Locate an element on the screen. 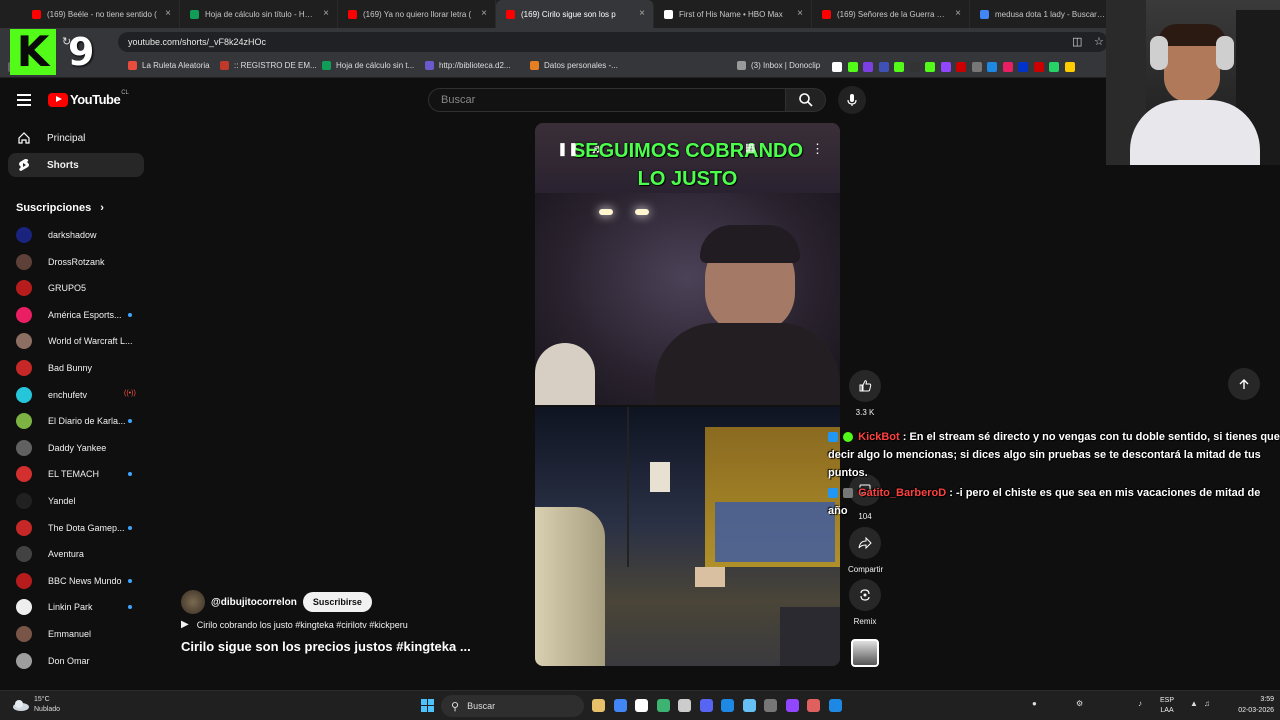 This screenshot has height=720, width=1280. subscription-item: BBC News Mundo is located at coordinates (81, 581).